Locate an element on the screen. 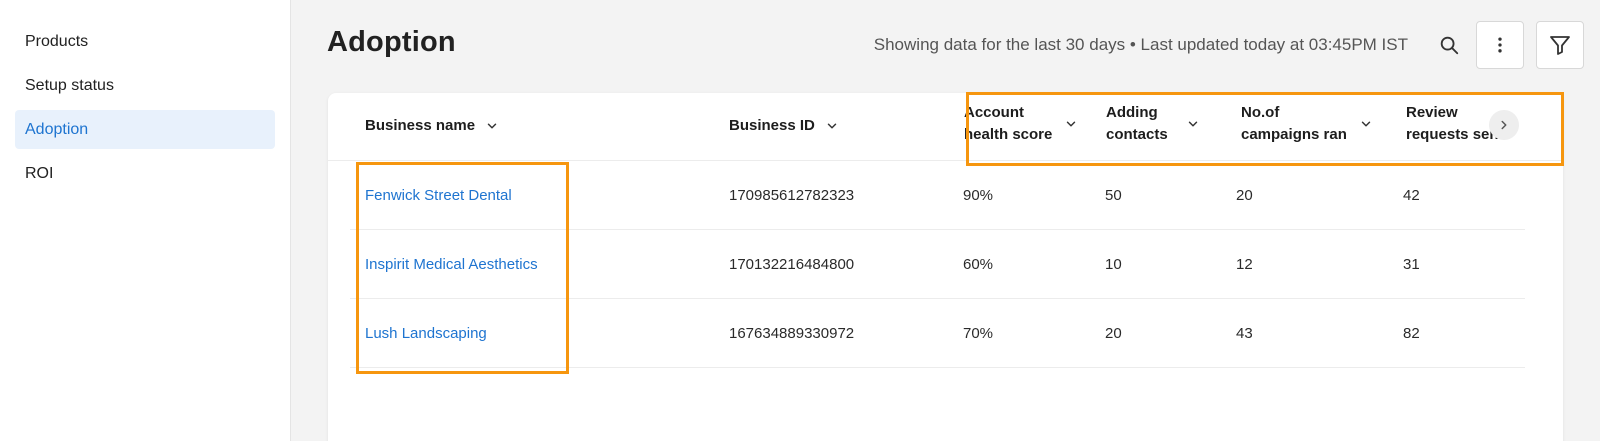 The height and width of the screenshot is (441, 1600). page-title: Adoption is located at coordinates (391, 42).